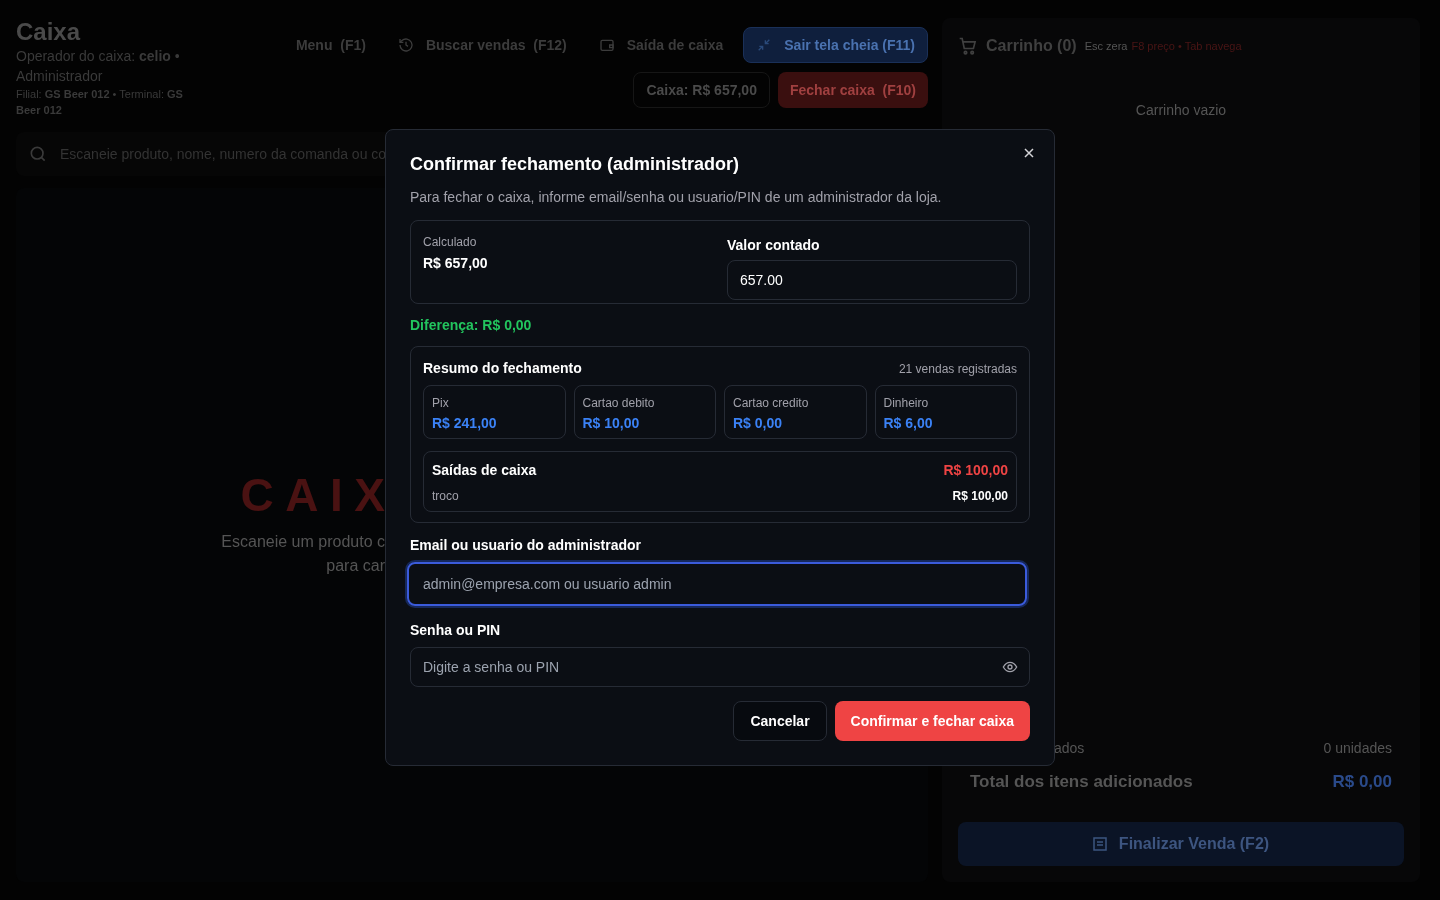 The image size is (1440, 900). Describe the element at coordinates (303, 542) in the screenshot. I see `empty-message: Escaneie um produto c` at that location.